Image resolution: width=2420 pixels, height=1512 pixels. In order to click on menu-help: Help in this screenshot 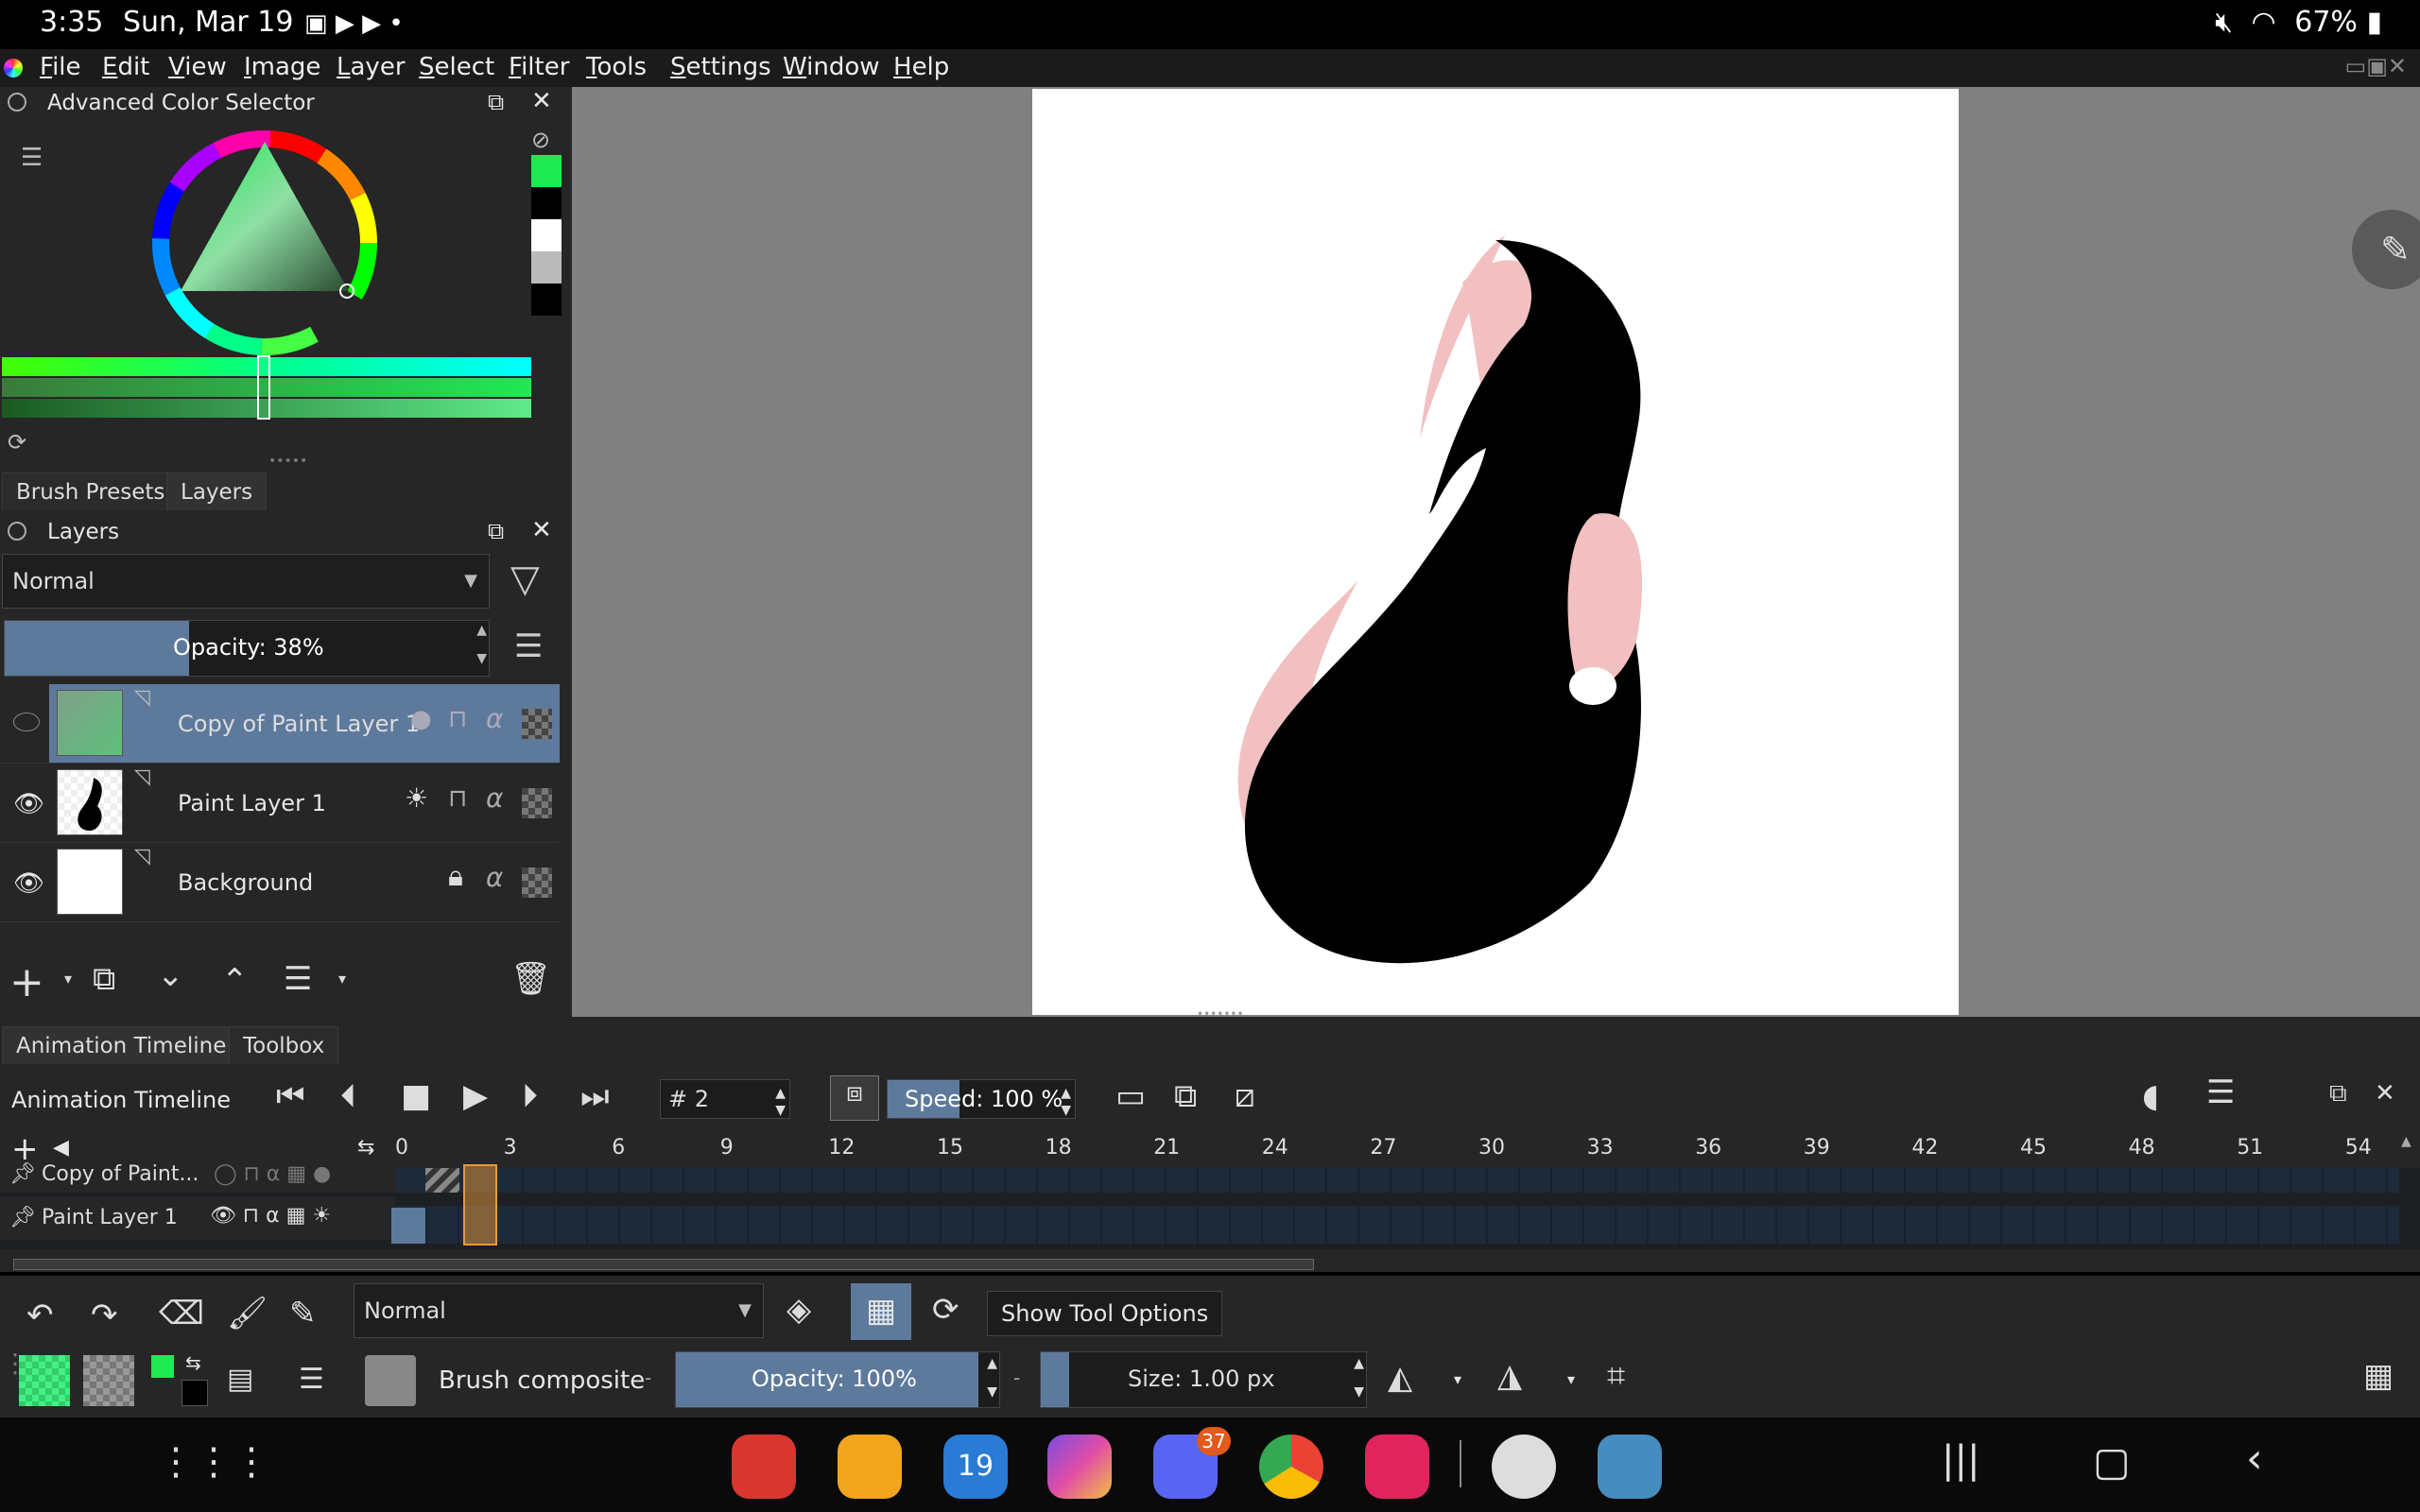, I will do `click(921, 67)`.